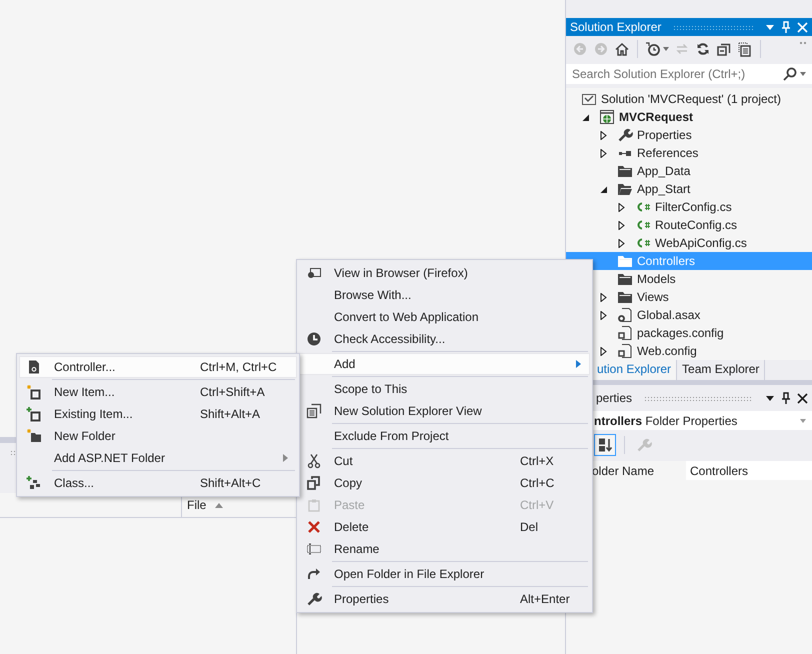  I want to click on property-name: older Name, so click(623, 471).